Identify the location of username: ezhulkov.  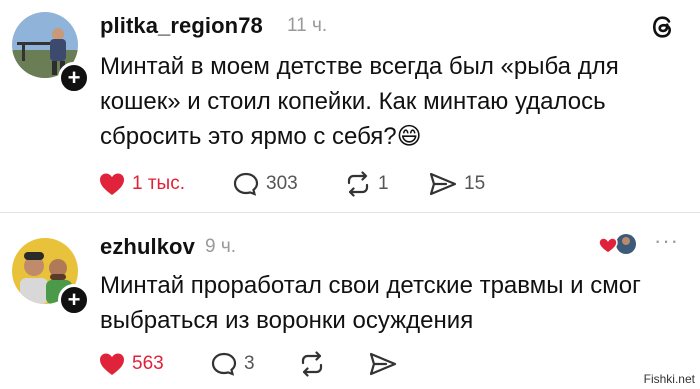
(147, 247).